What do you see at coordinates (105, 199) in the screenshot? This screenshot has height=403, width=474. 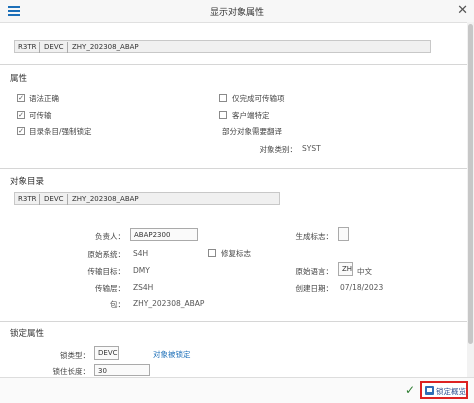 I see `directory-name: ZHY_202308_ABAP` at bounding box center [105, 199].